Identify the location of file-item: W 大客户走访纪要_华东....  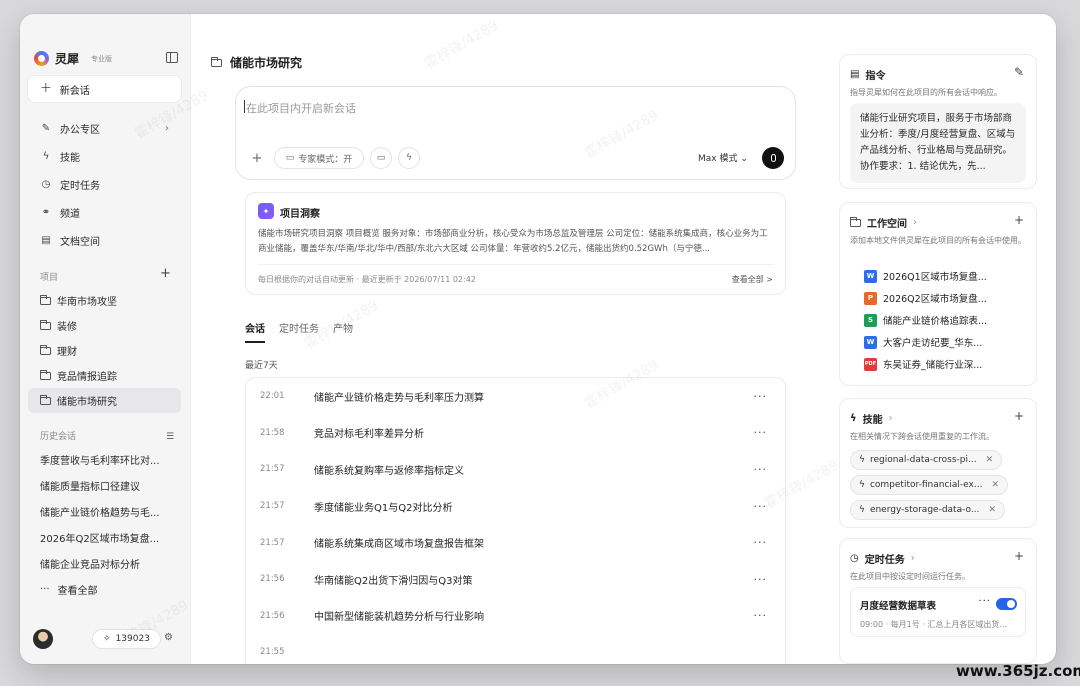
(923, 342).